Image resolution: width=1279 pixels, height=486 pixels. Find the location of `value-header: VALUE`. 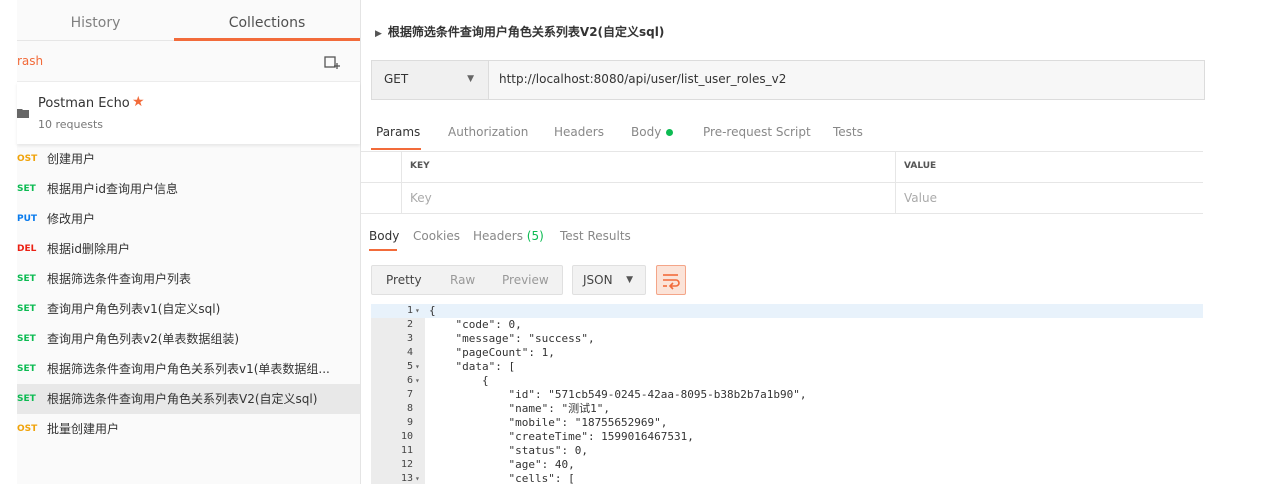

value-header: VALUE is located at coordinates (920, 166).